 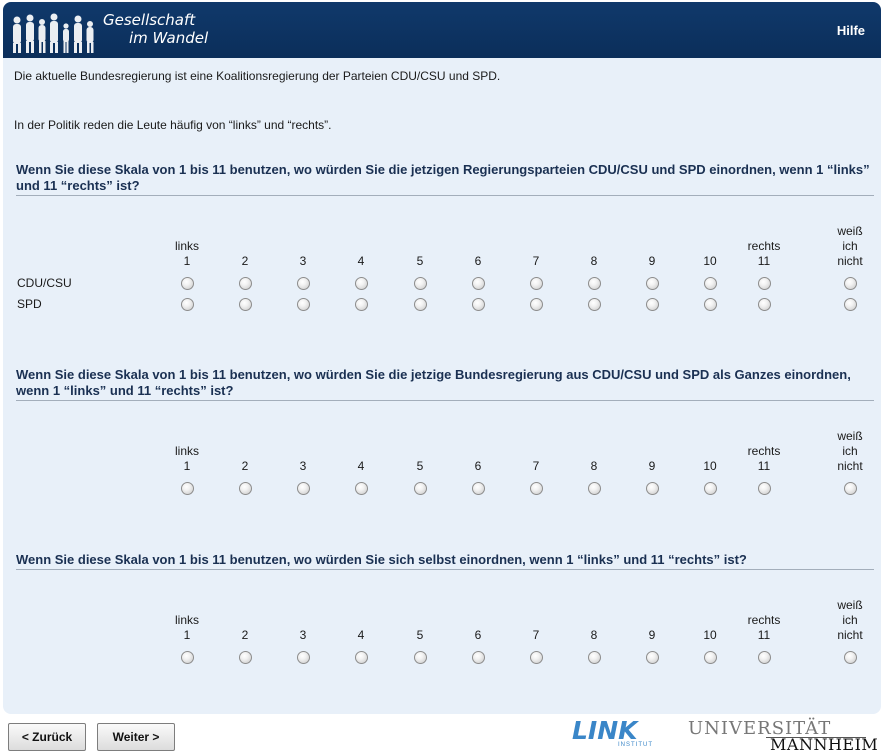 I want to click on link-logo-sub: INSTITUT, so click(x=635, y=745).